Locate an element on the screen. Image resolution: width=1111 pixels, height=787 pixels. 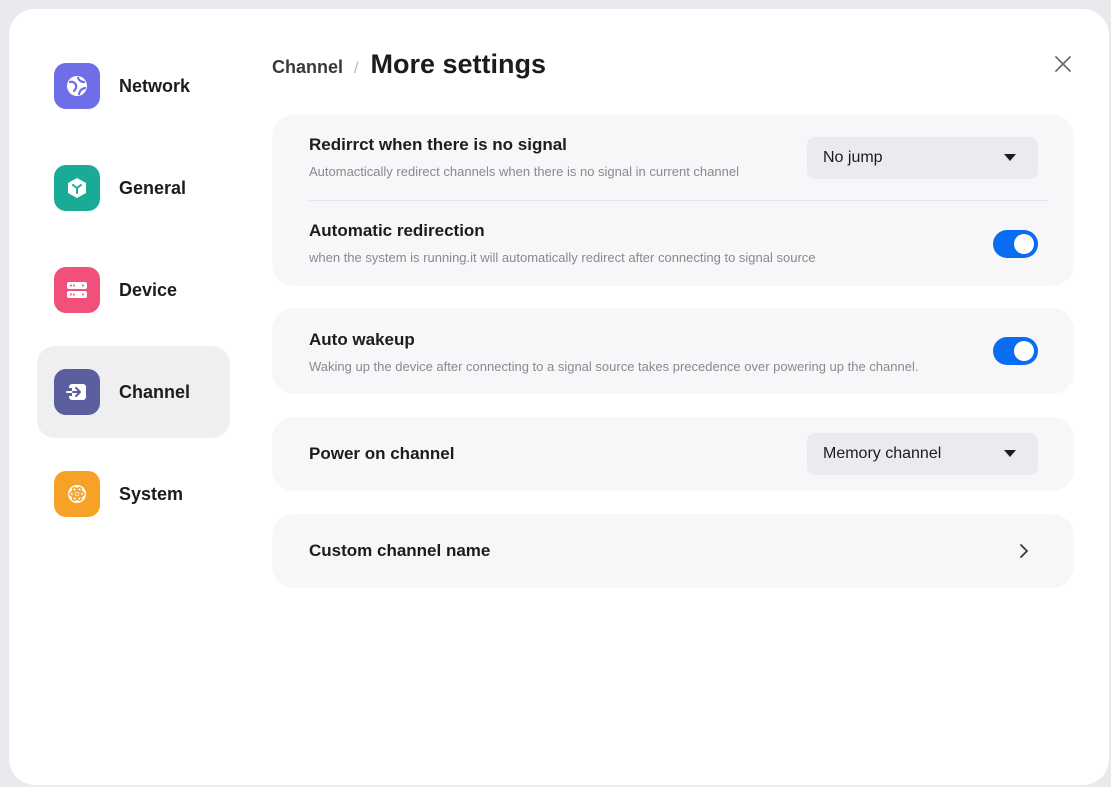
chevron-right-icon is located at coordinates (1024, 551).